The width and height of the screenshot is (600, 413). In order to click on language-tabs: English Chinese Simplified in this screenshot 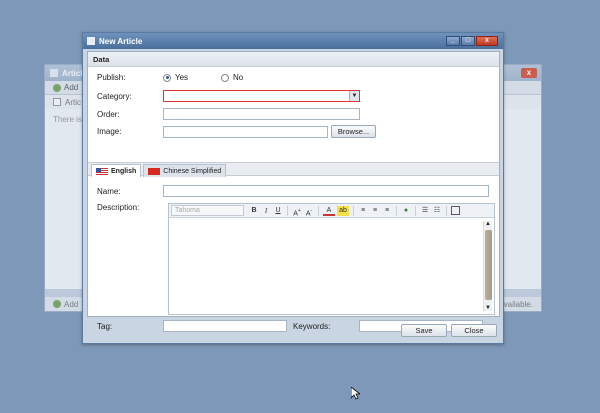, I will do `click(293, 169)`.